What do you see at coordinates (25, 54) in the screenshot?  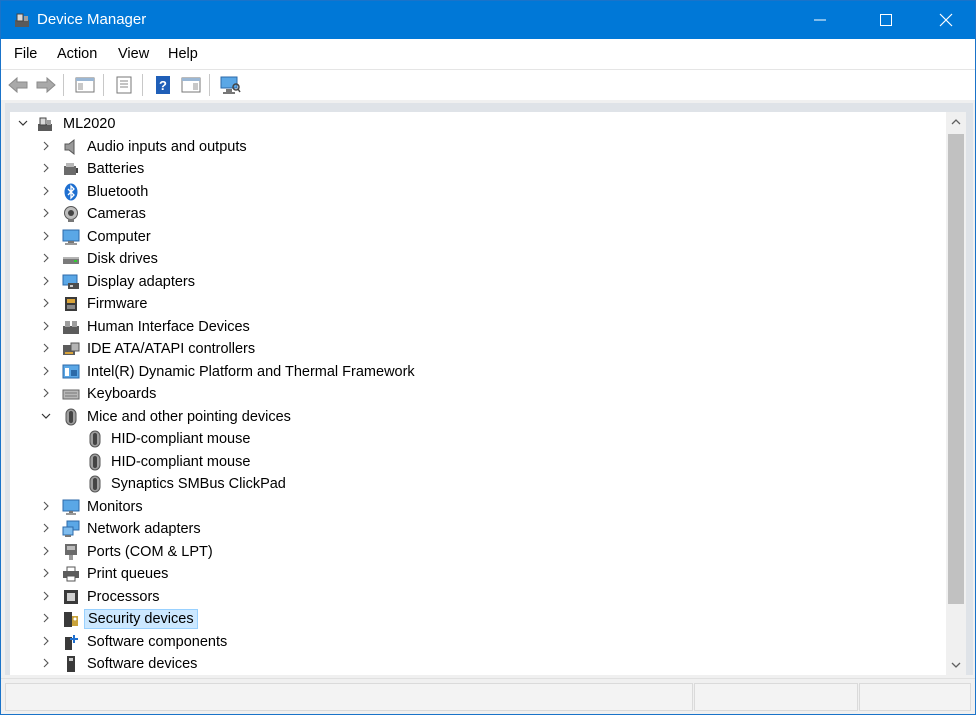 I see `menu-file: File` at bounding box center [25, 54].